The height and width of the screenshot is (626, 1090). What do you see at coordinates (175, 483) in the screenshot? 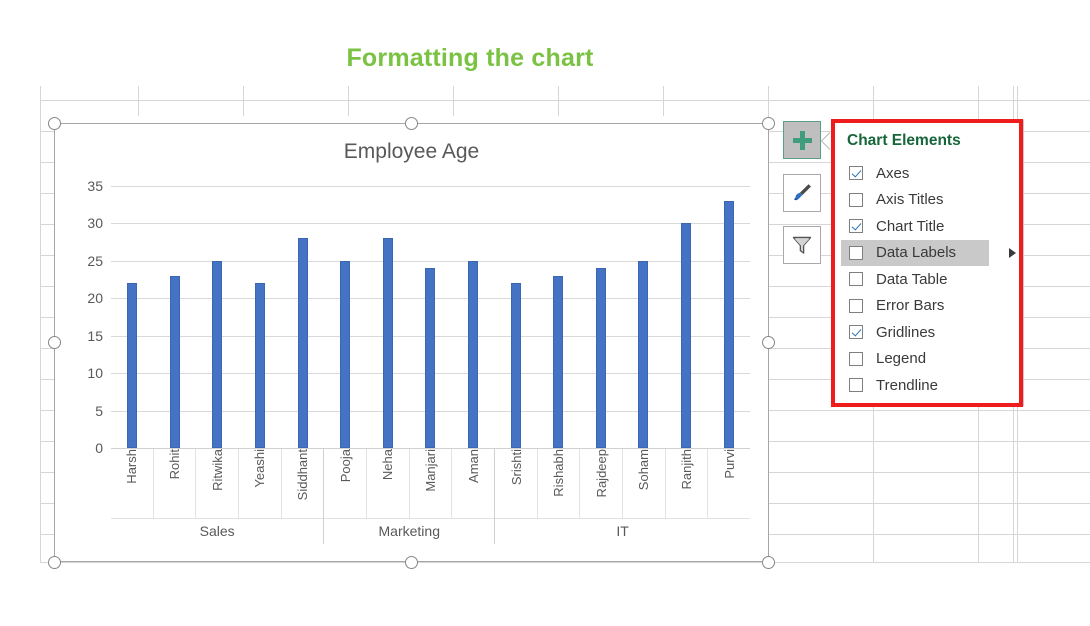
I see `category-tick-label: Rohit` at bounding box center [175, 483].